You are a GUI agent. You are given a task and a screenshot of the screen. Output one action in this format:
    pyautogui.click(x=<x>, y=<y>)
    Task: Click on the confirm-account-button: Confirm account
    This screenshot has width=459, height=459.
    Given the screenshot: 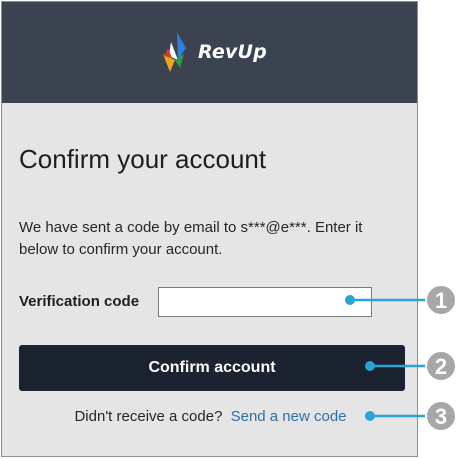 What is the action you would take?
    pyautogui.click(x=212, y=368)
    